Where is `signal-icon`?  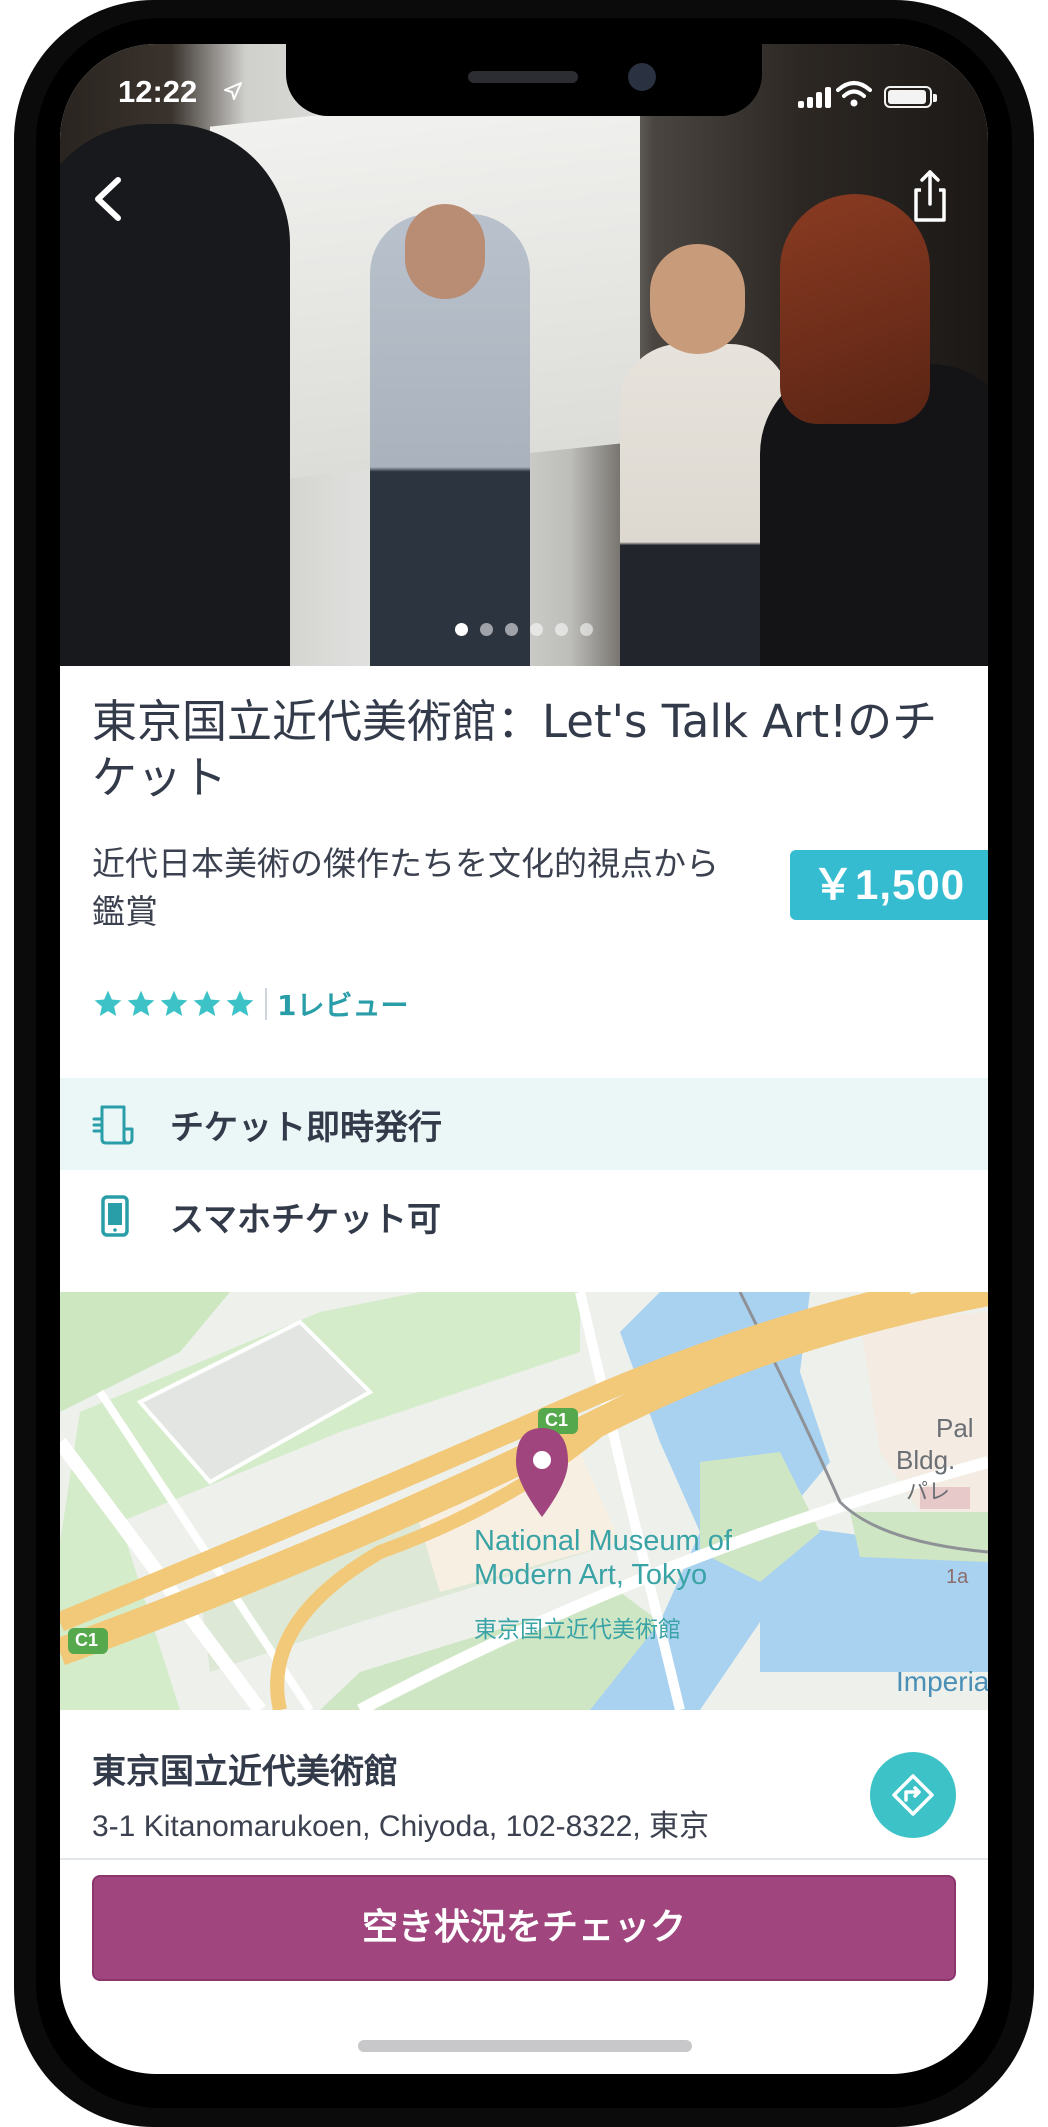
signal-icon is located at coordinates (814, 97).